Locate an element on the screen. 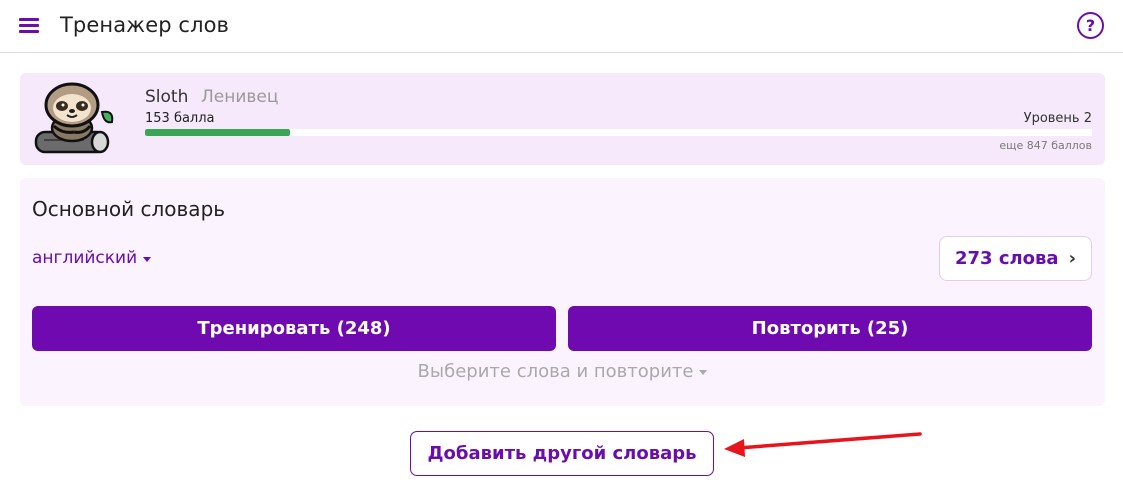  words-count-button: 273 слова › is located at coordinates (1015, 258).